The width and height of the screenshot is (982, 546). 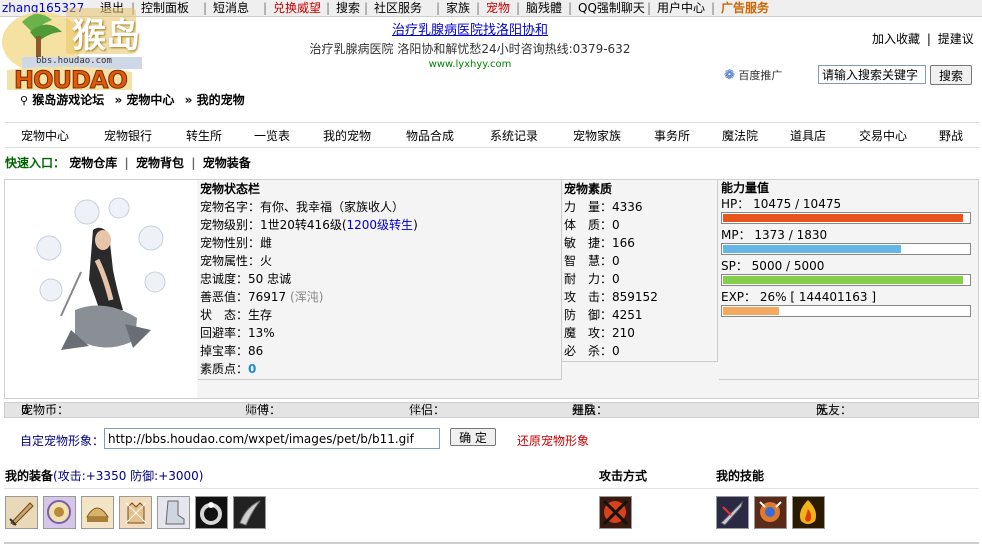 I want to click on ad-url: www.lyxhyy.com, so click(x=470, y=65).